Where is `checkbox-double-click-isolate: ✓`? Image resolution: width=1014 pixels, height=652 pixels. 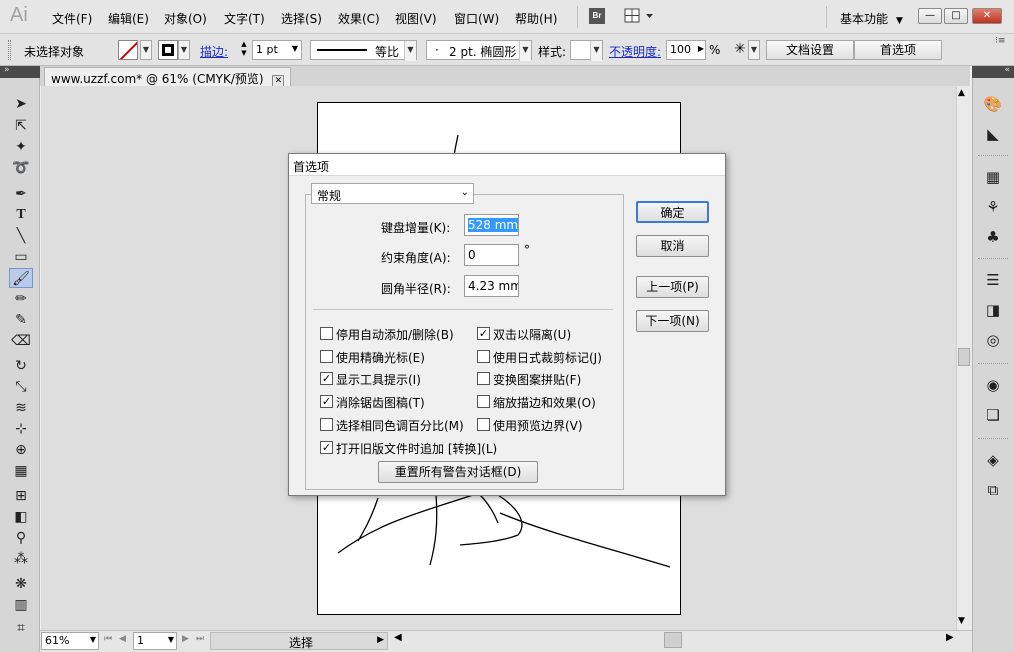
checkbox-double-click-isolate: ✓ is located at coordinates (483, 333).